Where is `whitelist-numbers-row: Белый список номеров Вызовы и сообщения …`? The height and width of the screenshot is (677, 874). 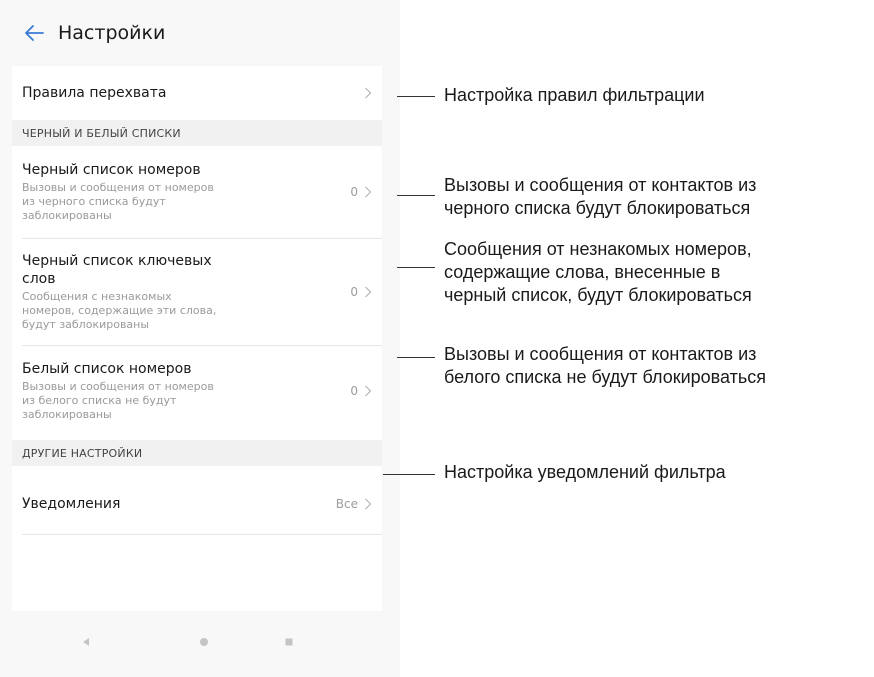 whitelist-numbers-row: Белый список номеров Вызовы и сообщения … is located at coordinates (197, 391).